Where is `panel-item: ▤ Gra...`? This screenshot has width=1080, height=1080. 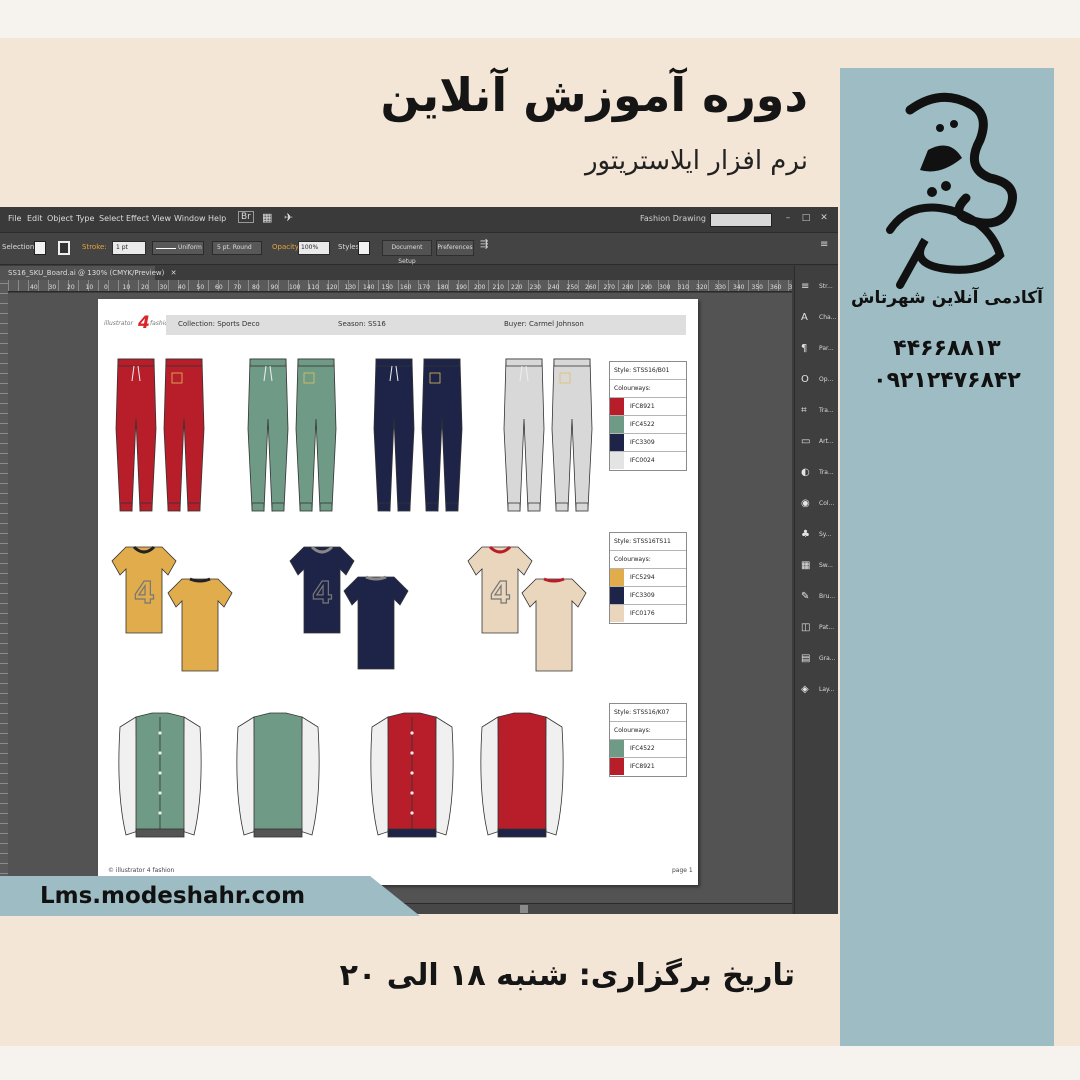
panel-item: ▤ Gra... is located at coordinates (818, 660).